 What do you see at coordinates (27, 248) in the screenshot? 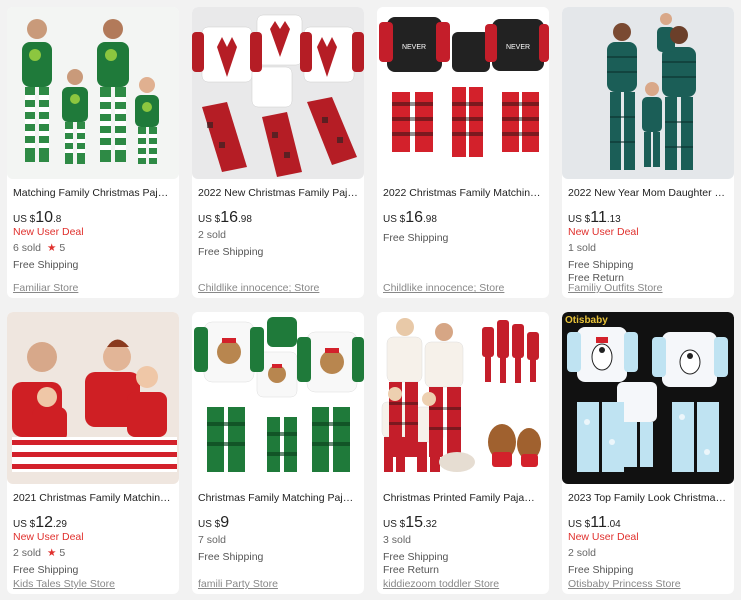
I see `sold-count: 6 sold` at bounding box center [27, 248].